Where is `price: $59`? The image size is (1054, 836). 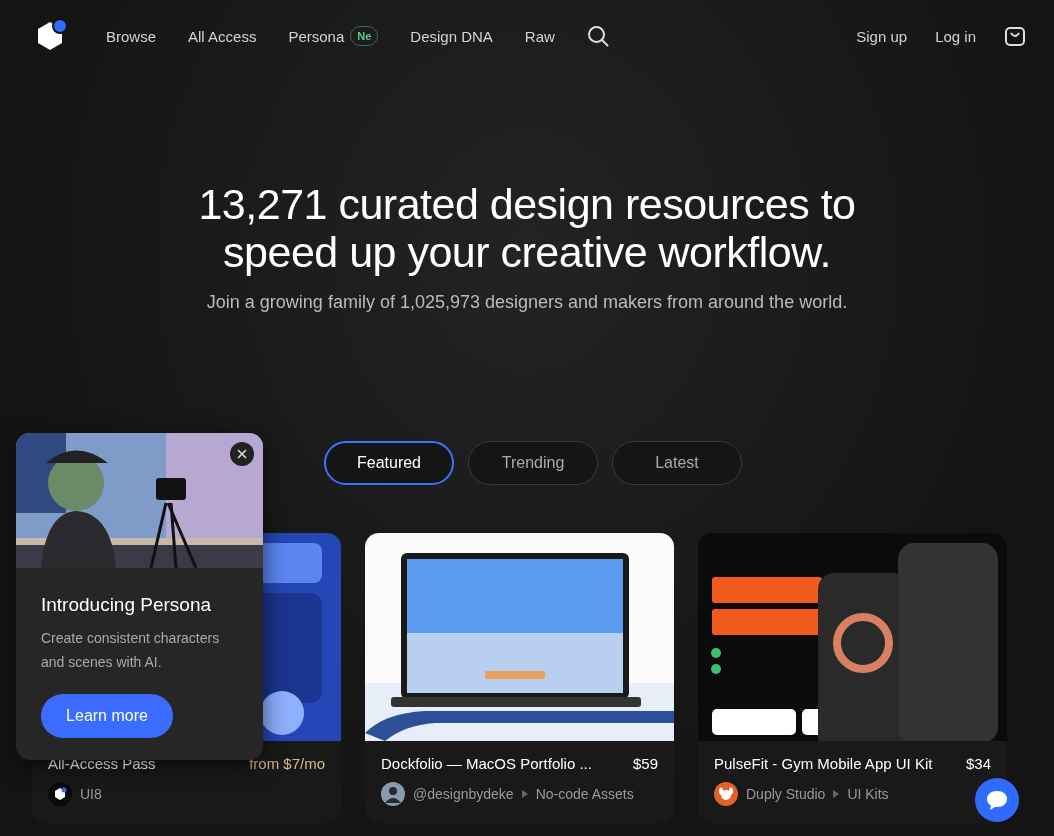 price: $59 is located at coordinates (645, 763).